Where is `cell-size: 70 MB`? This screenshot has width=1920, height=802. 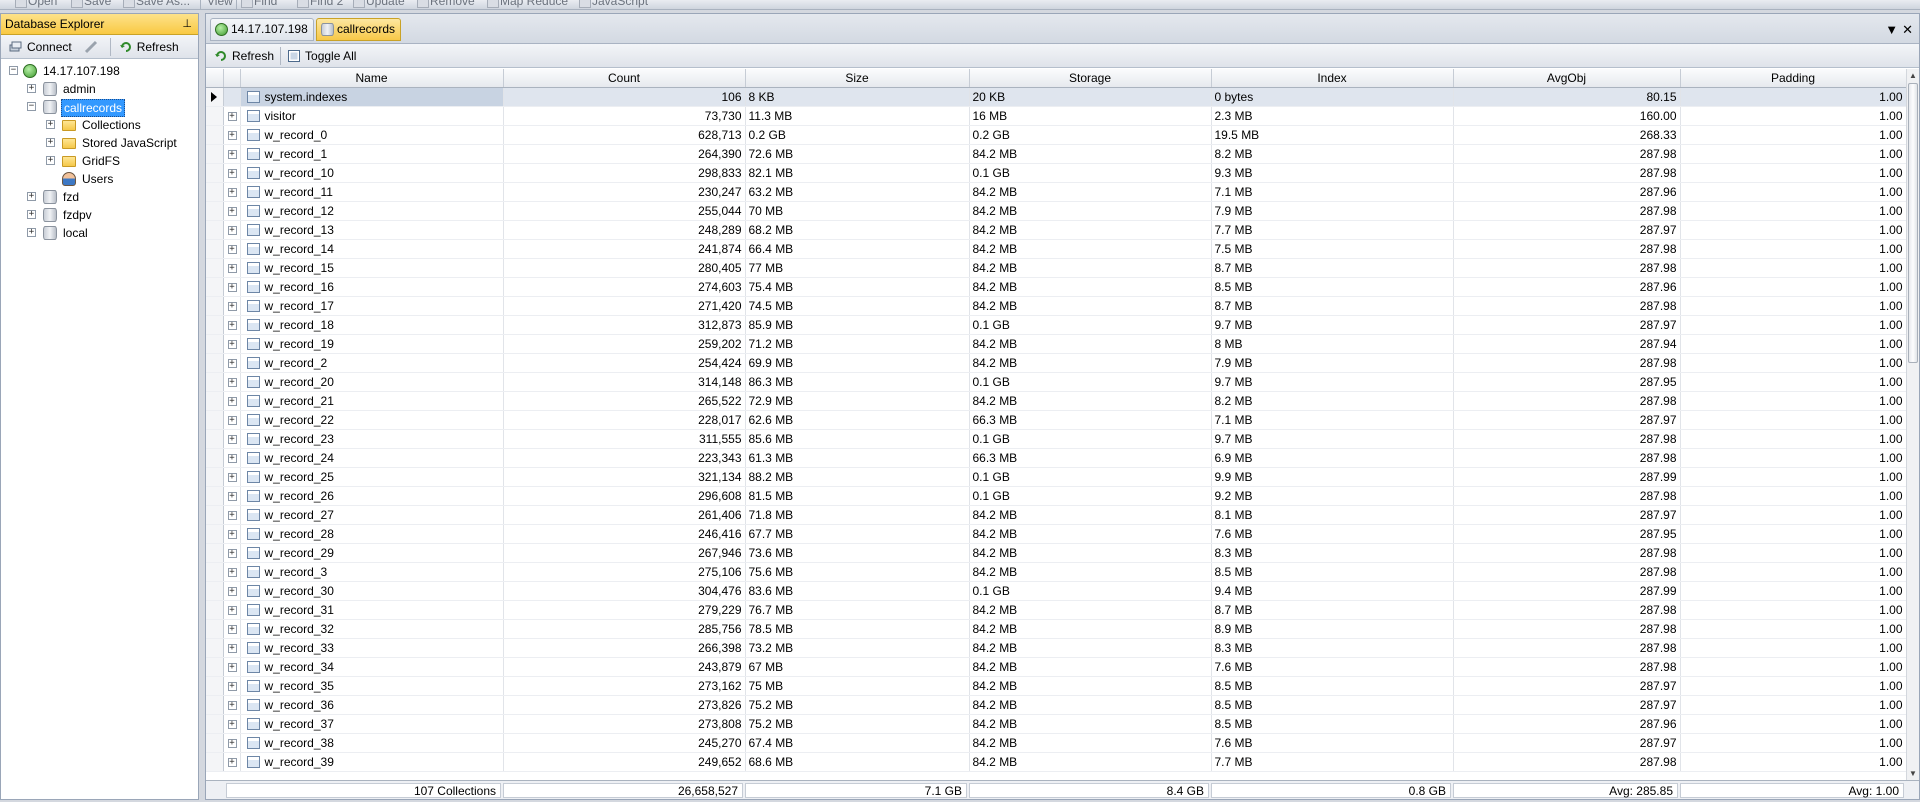
cell-size: 70 MB is located at coordinates (857, 211).